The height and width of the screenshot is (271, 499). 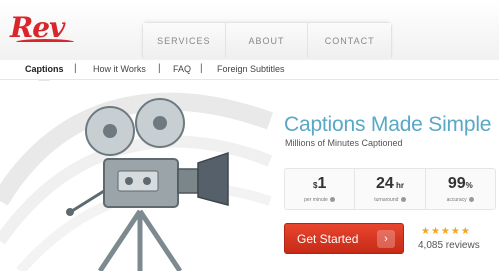 What do you see at coordinates (456, 200) in the screenshot?
I see `stat-accuracy-label: accuracy` at bounding box center [456, 200].